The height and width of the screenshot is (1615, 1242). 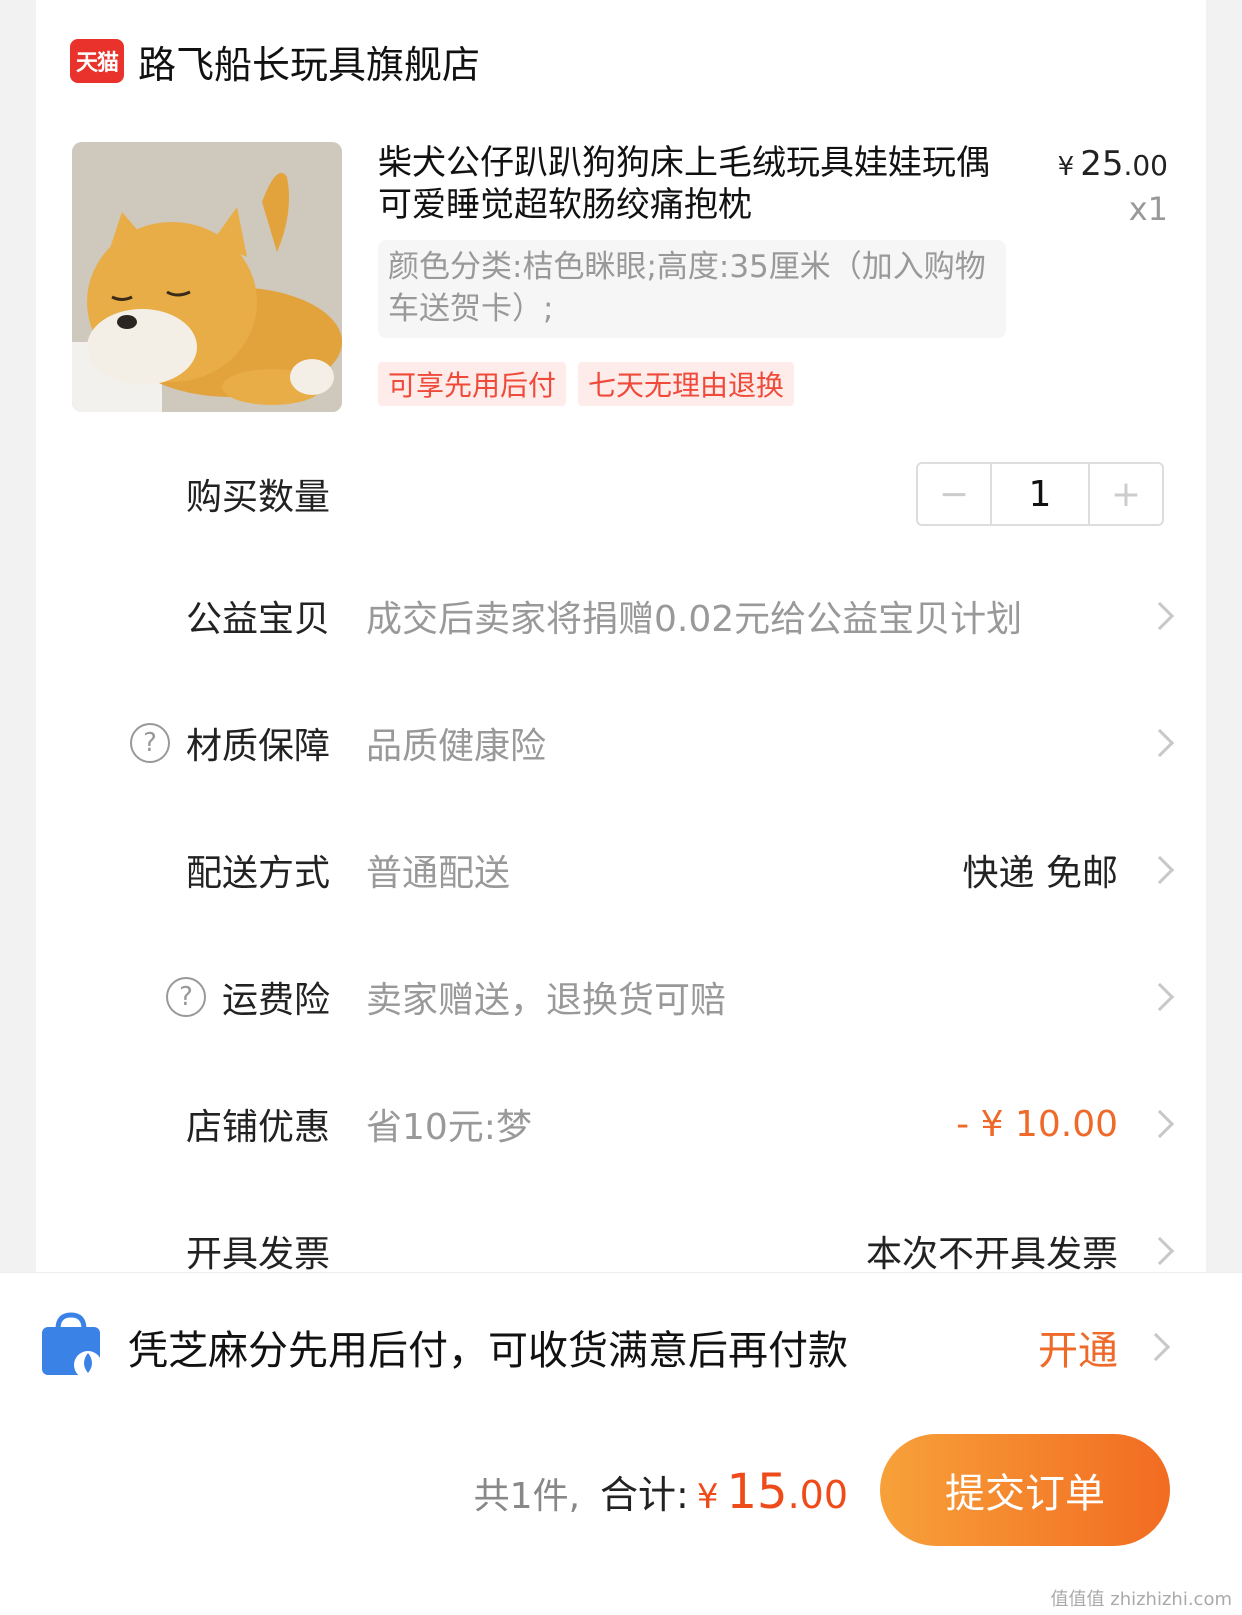 I want to click on service-tags: 可享先用后付 七天无理由退换, so click(x=586, y=384).